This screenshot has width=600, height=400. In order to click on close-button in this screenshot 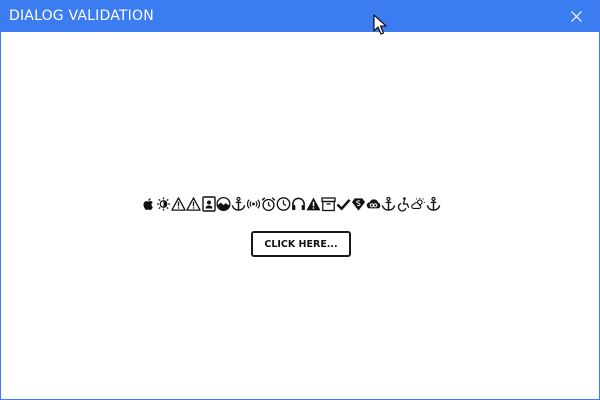, I will do `click(576, 16)`.